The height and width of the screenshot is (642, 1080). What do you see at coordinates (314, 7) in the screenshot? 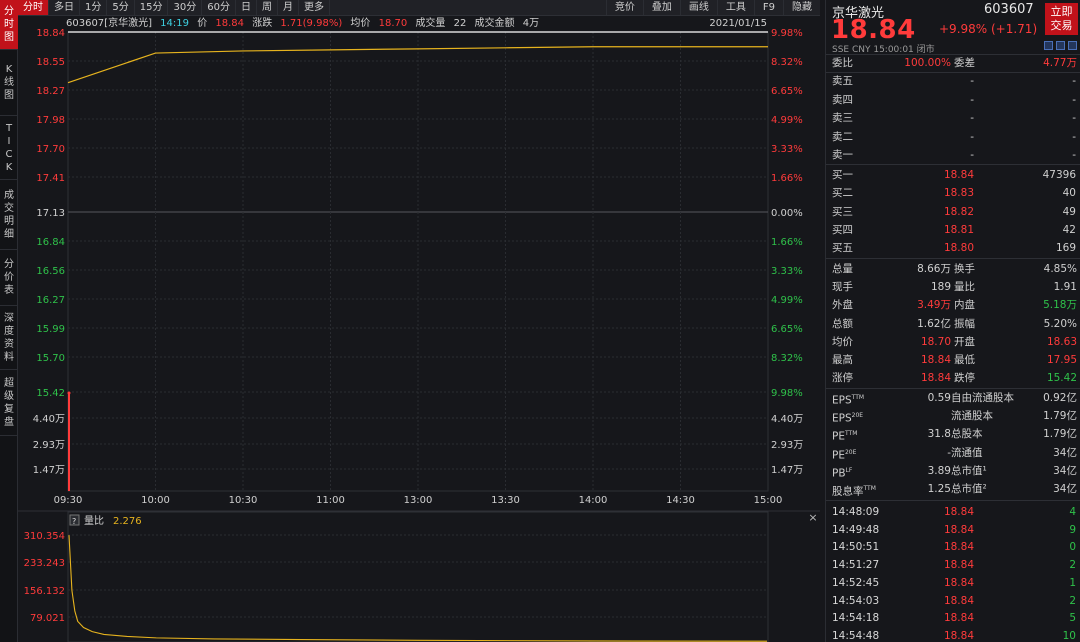
I see `period-tab-10: 更多` at bounding box center [314, 7].